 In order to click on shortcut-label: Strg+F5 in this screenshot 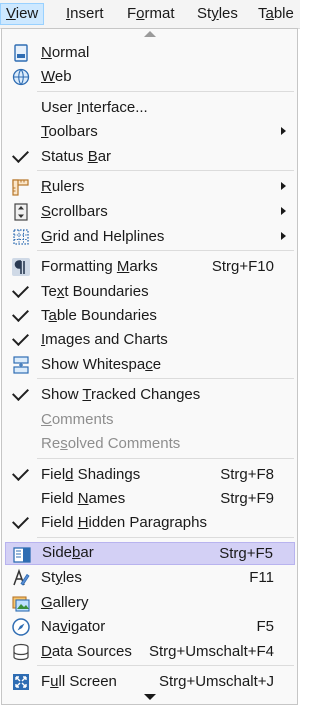, I will do `click(246, 553)`.